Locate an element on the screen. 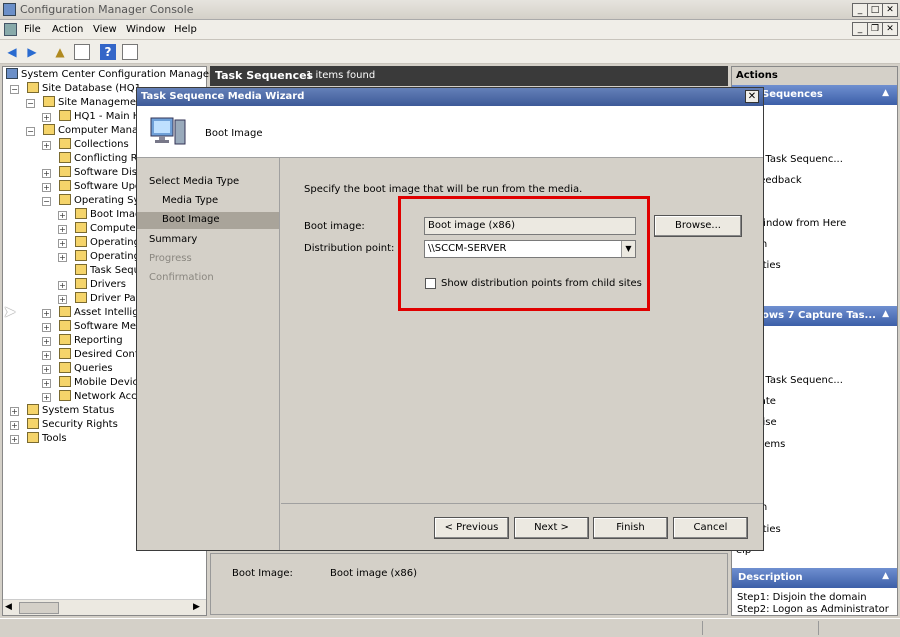 This screenshot has height=637, width=900. next-button: Next > is located at coordinates (551, 528).